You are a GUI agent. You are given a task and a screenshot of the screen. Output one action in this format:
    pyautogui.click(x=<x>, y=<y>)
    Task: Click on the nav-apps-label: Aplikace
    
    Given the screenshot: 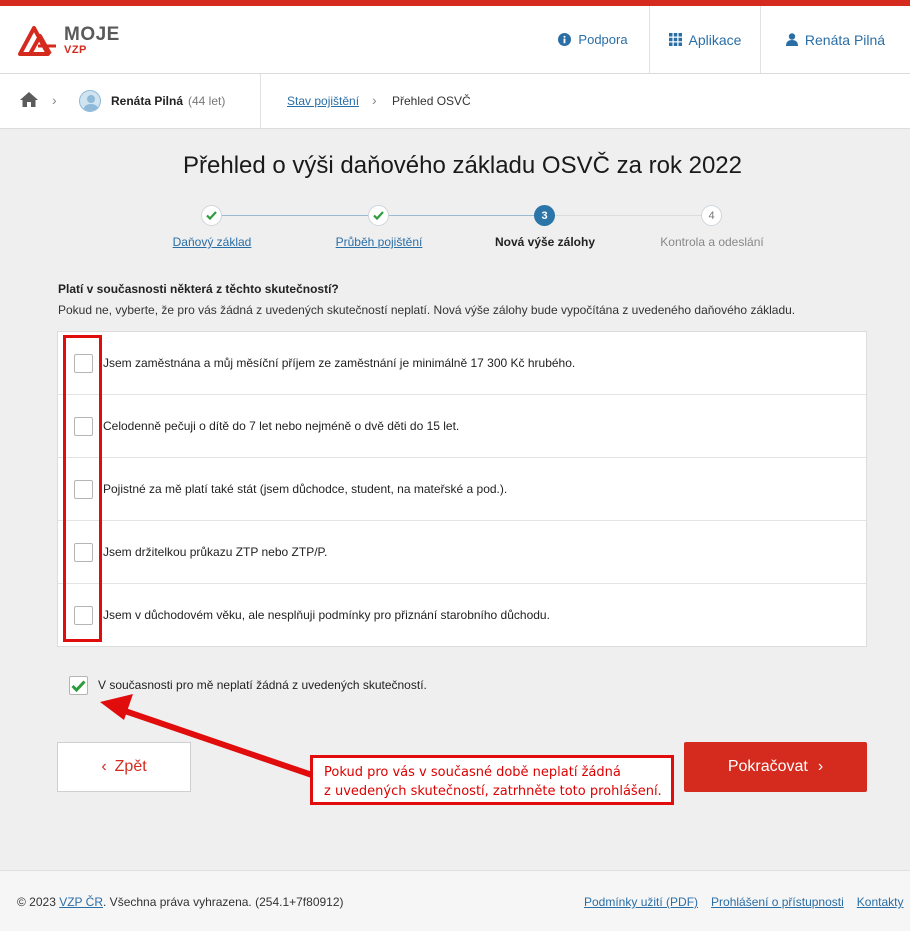 What is the action you would take?
    pyautogui.click(x=715, y=39)
    